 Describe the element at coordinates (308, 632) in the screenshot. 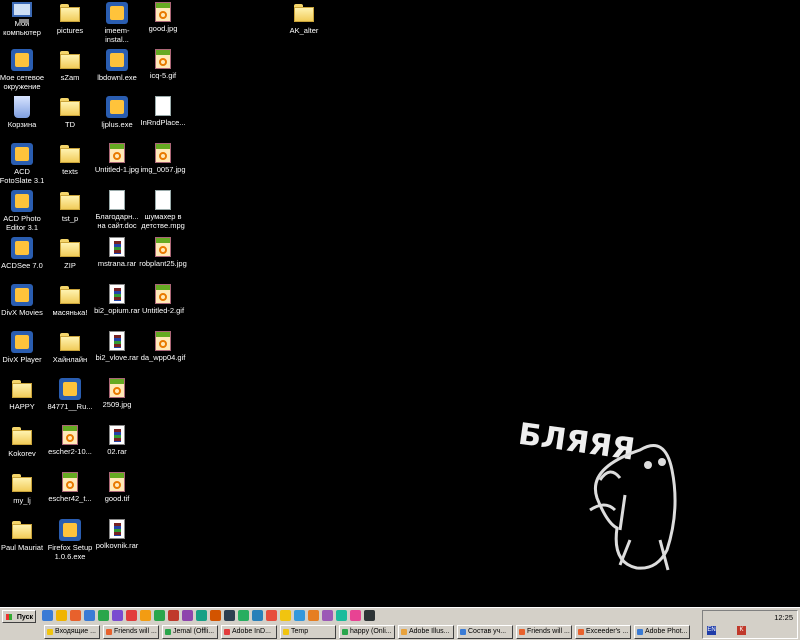

I see `taskbar-button: Temp` at that location.